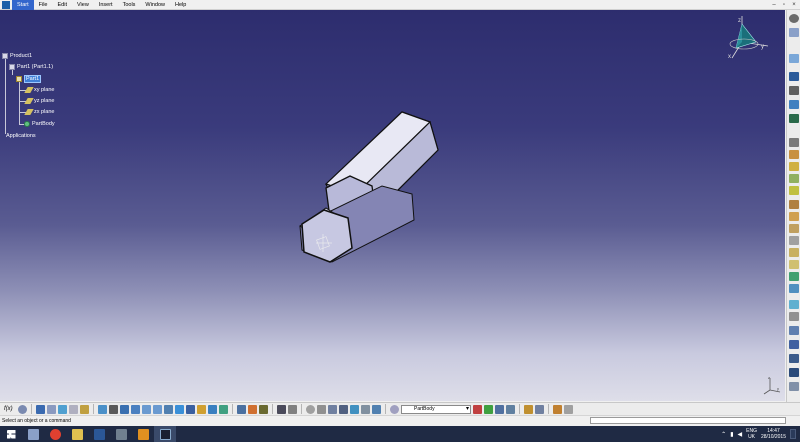 This screenshot has height=442, width=800. What do you see at coordinates (794, 264) in the screenshot?
I see `shell-icon` at bounding box center [794, 264].